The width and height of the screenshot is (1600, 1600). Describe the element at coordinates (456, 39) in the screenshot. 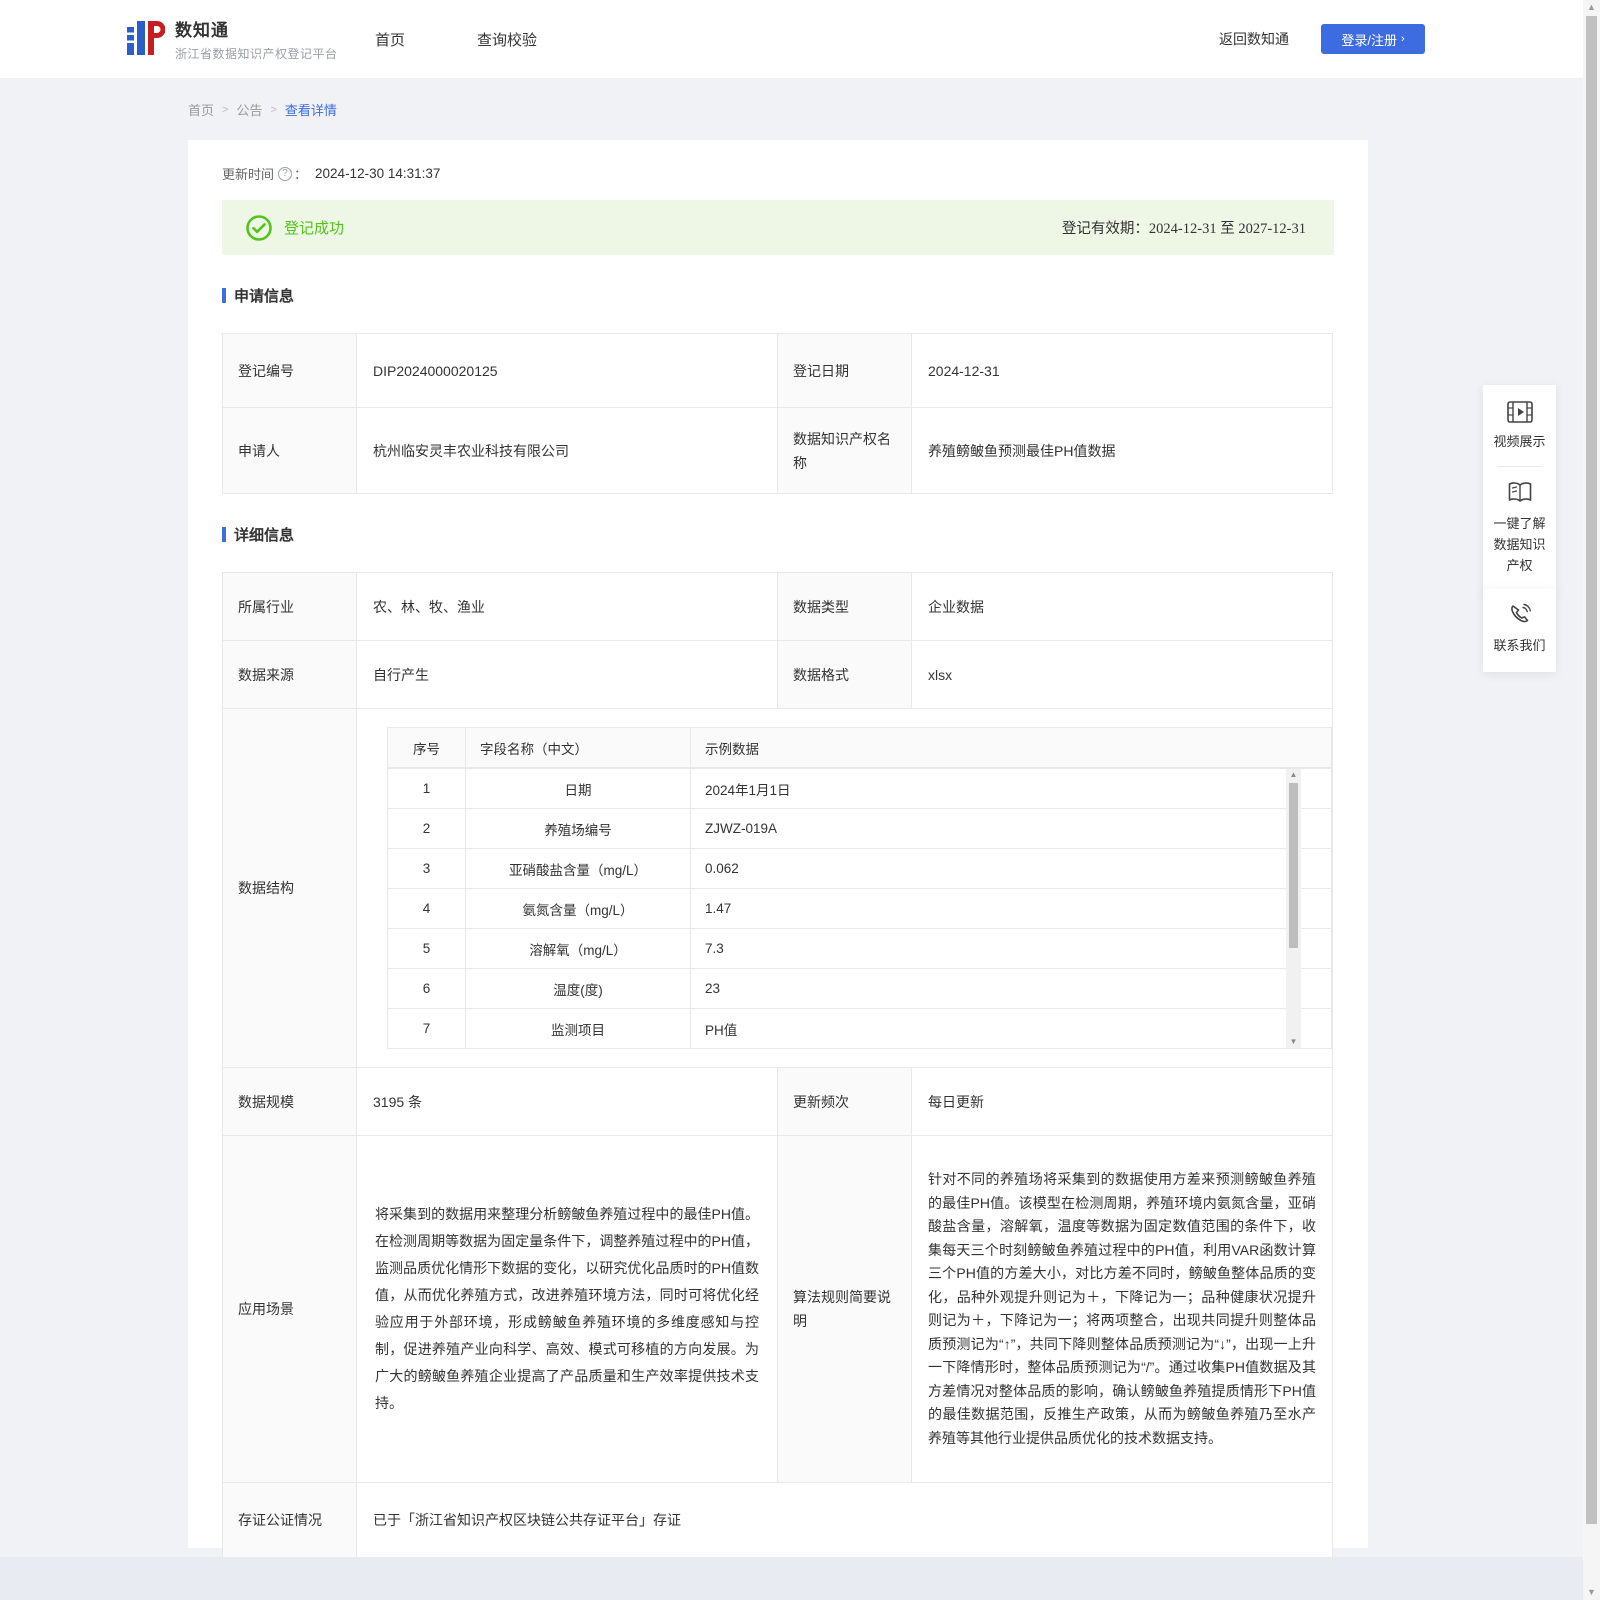

I see `main-nav: 首页 查询校验` at that location.